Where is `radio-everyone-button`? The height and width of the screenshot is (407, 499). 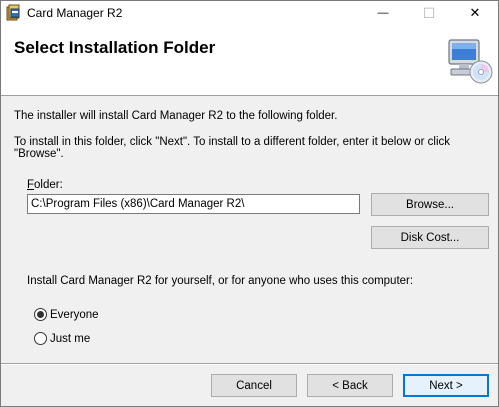 radio-everyone-button is located at coordinates (40, 314).